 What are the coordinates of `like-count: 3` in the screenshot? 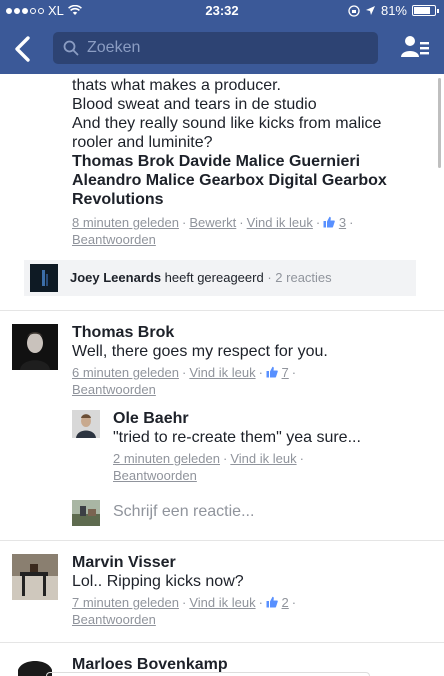 It's located at (342, 222).